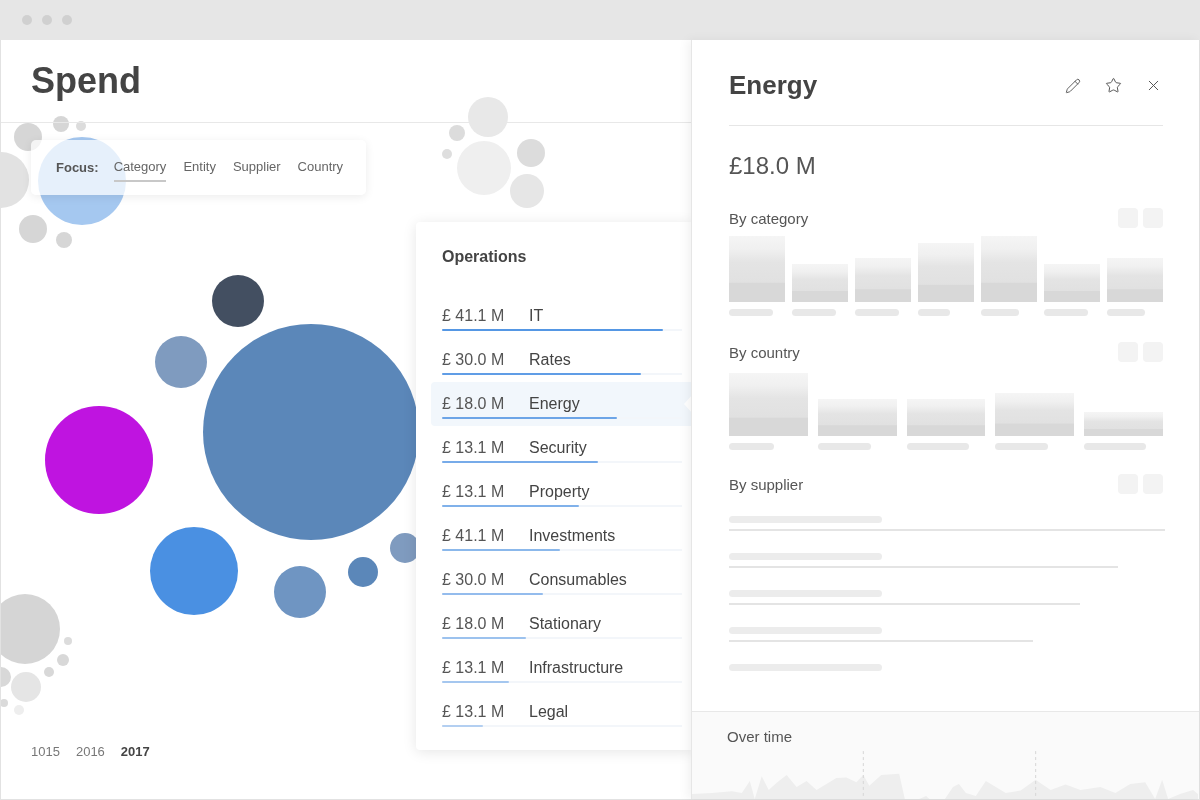  I want to click on star-icon, so click(1113, 85).